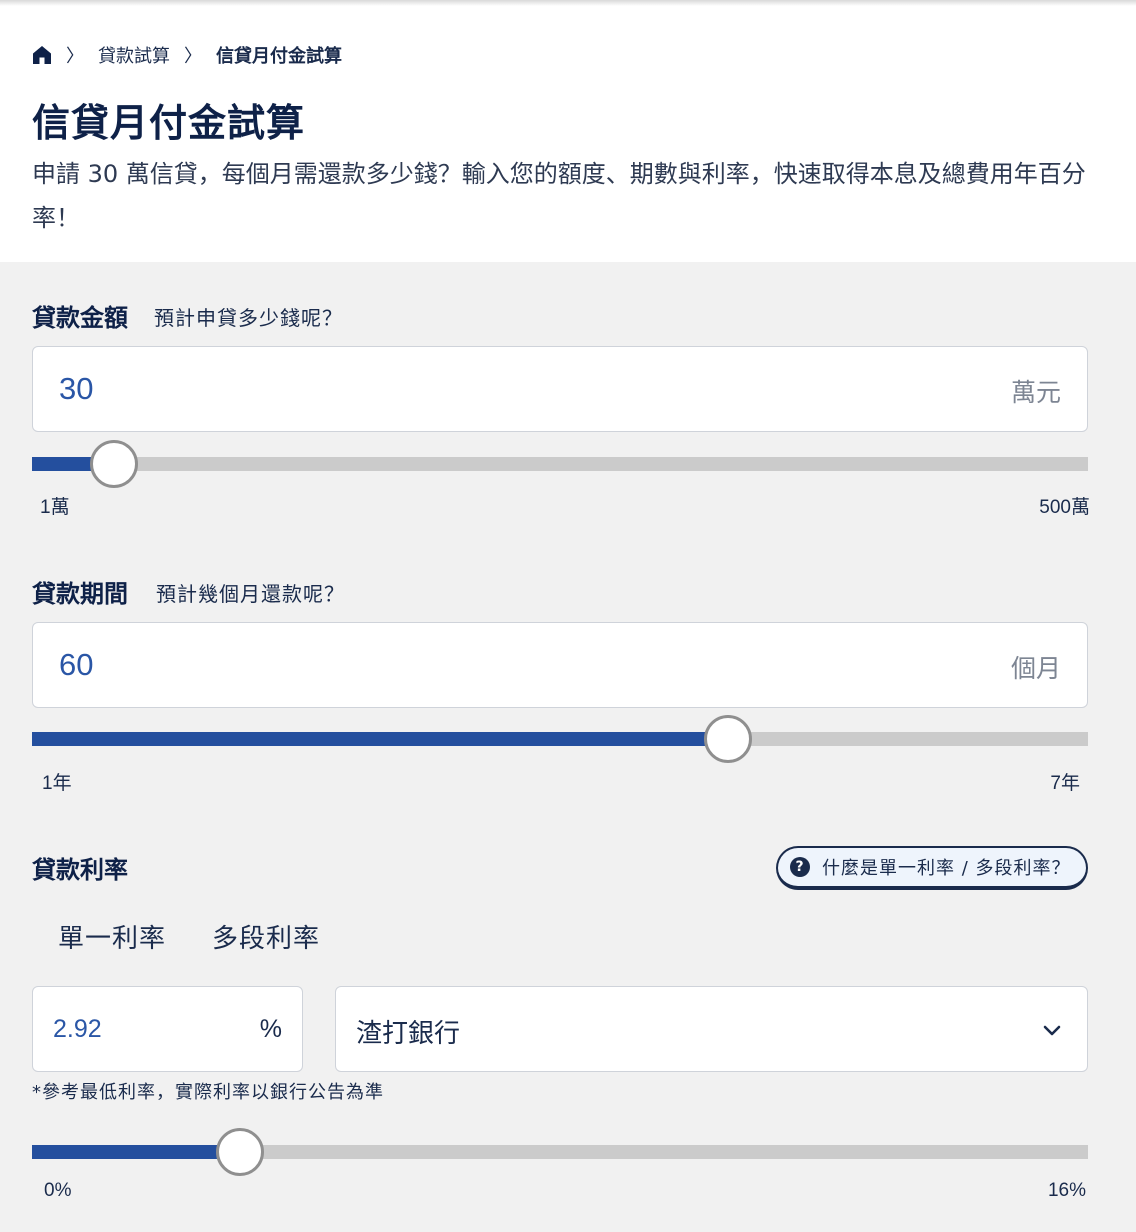 This screenshot has width=1136, height=1232. I want to click on period-max-label: 7年, so click(1065, 783).